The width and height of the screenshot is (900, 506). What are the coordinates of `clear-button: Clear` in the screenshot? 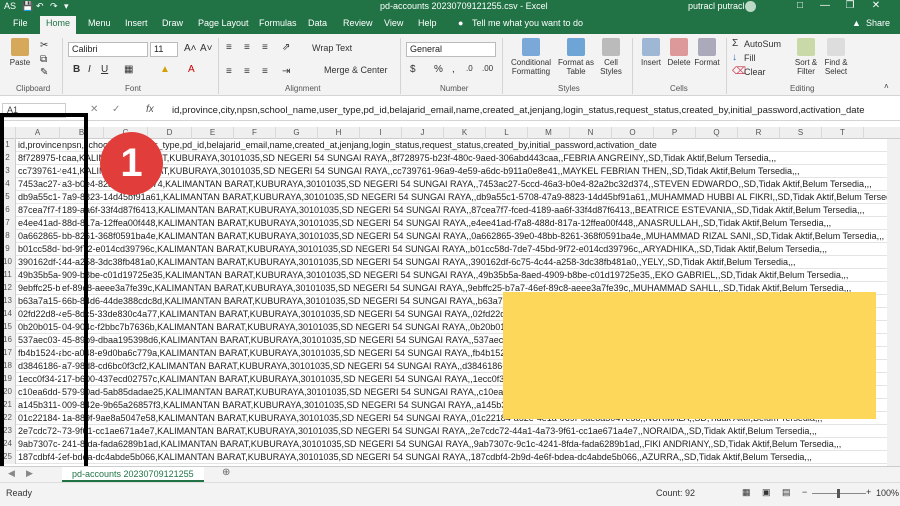 It's located at (755, 72).